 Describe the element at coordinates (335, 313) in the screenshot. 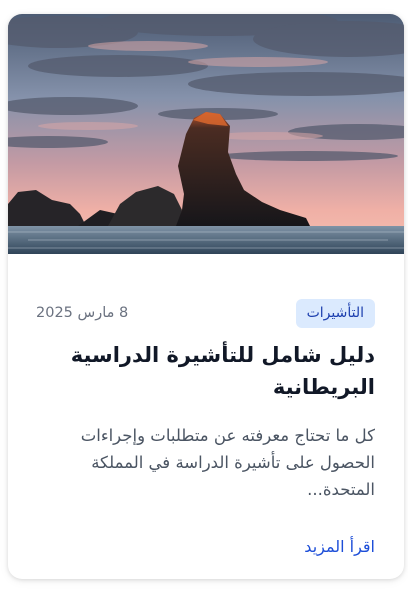

I see `category-badge: التأشيرات` at that location.